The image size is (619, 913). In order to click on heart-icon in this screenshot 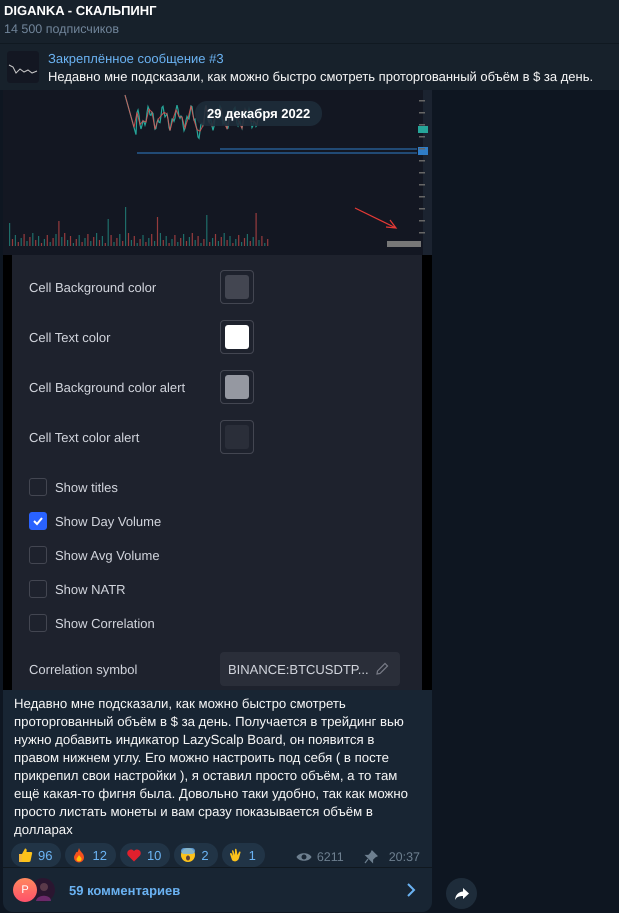, I will do `click(134, 855)`.